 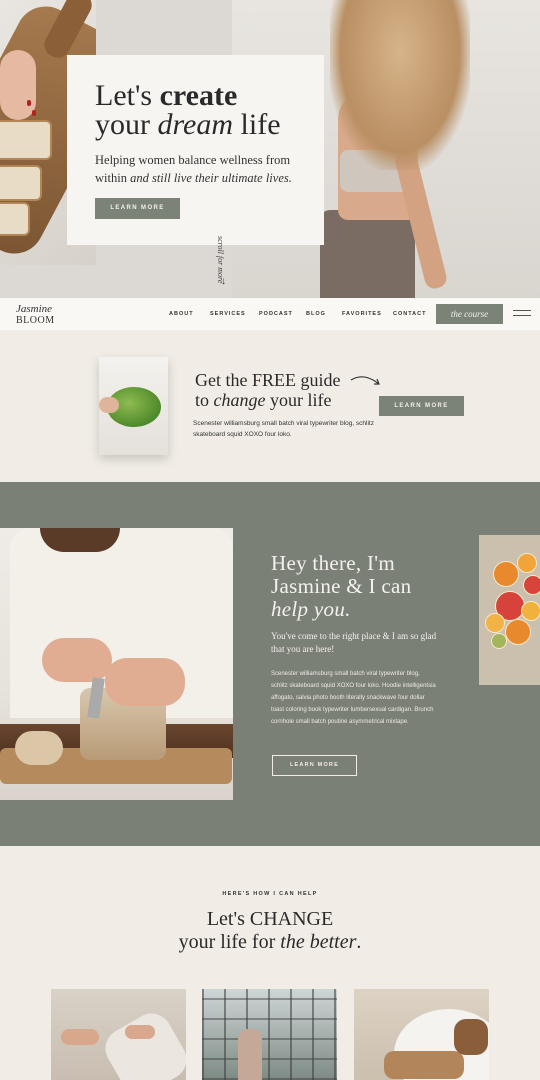 What do you see at coordinates (34, 309) in the screenshot?
I see `logo-script: Jasmine` at bounding box center [34, 309].